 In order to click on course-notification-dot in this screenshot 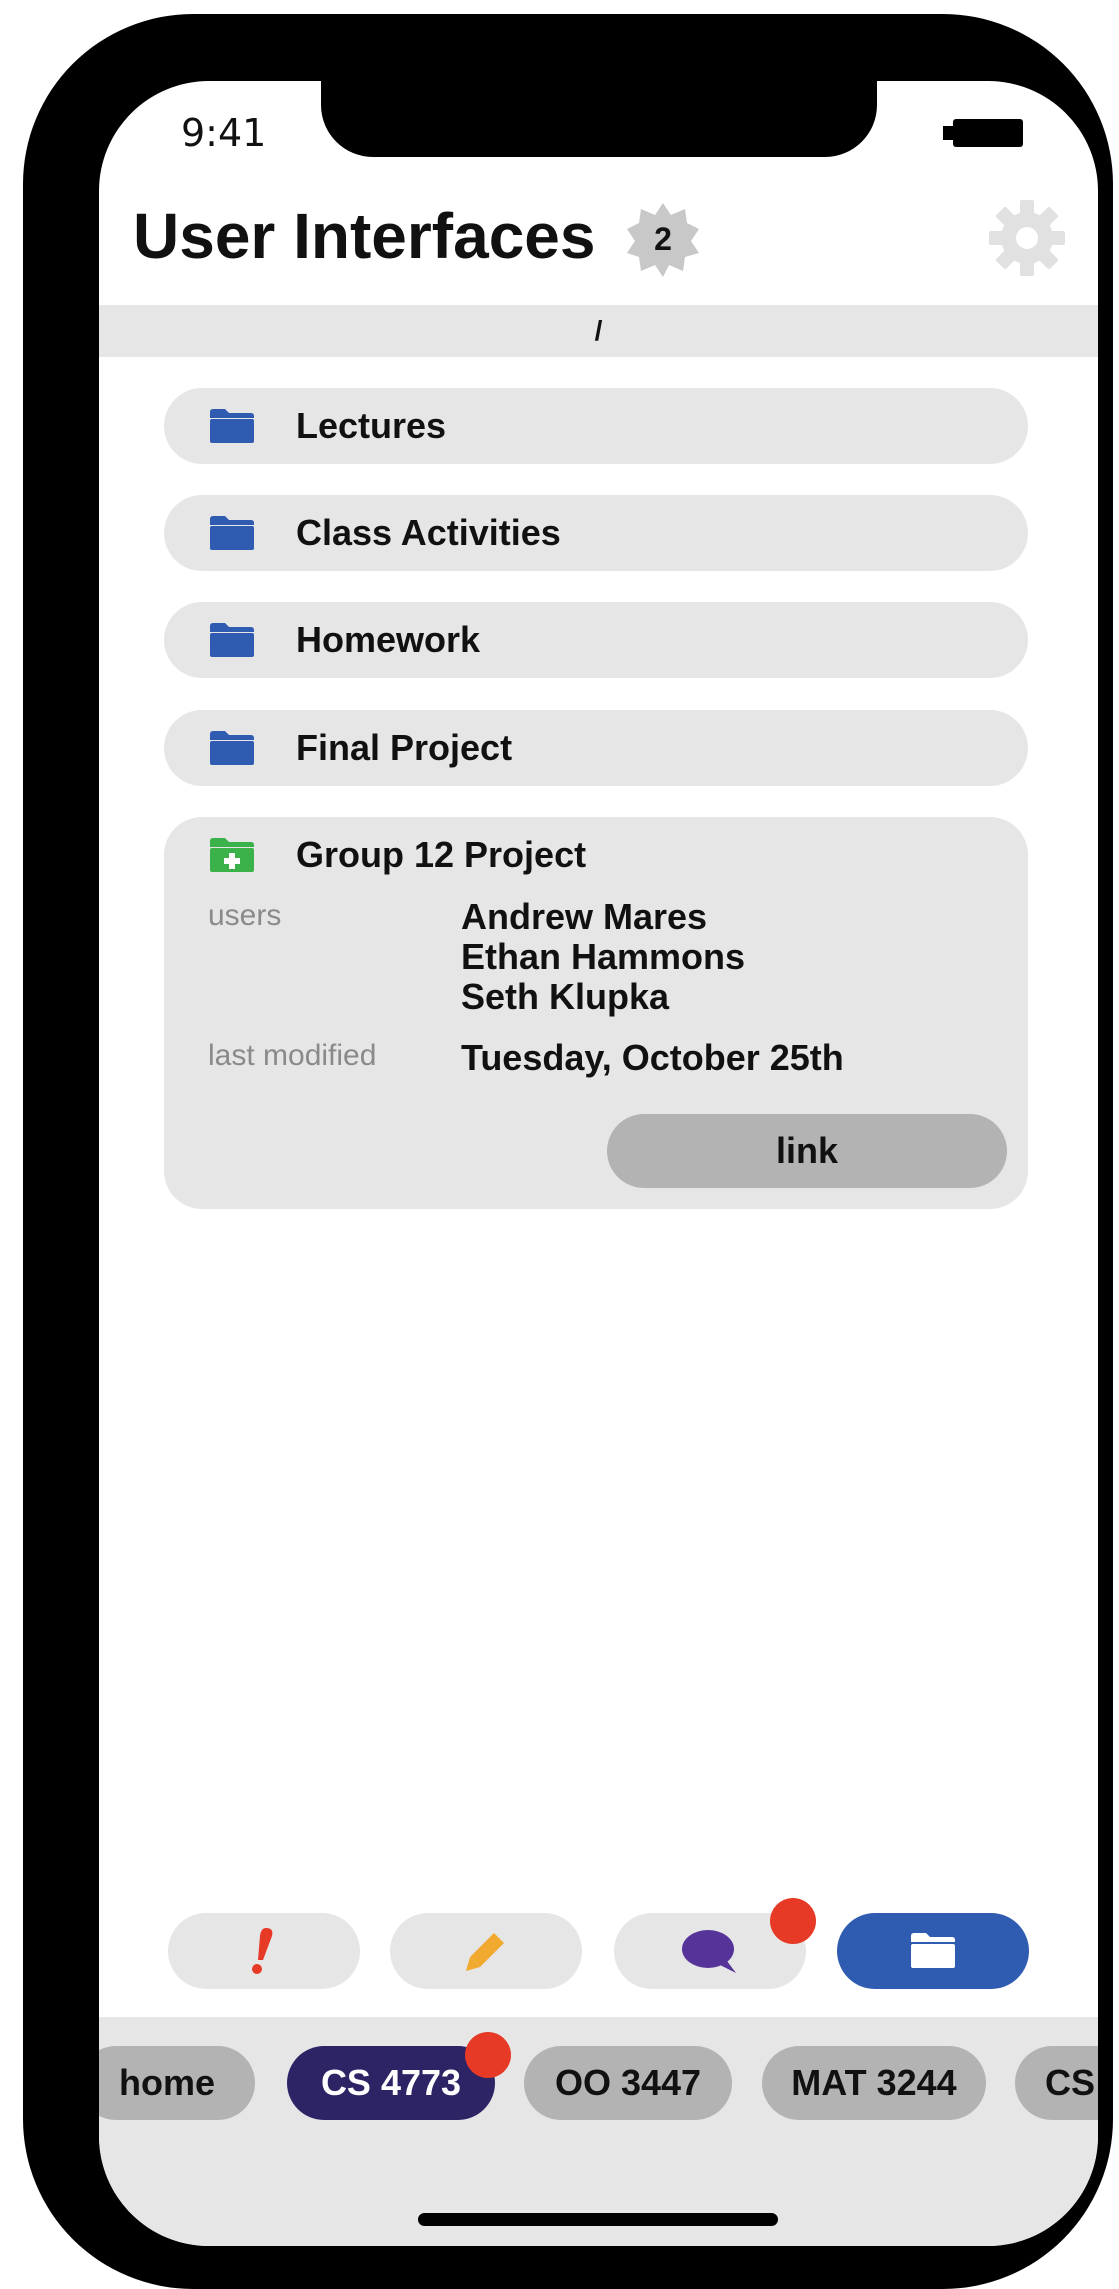, I will do `click(488, 2055)`.